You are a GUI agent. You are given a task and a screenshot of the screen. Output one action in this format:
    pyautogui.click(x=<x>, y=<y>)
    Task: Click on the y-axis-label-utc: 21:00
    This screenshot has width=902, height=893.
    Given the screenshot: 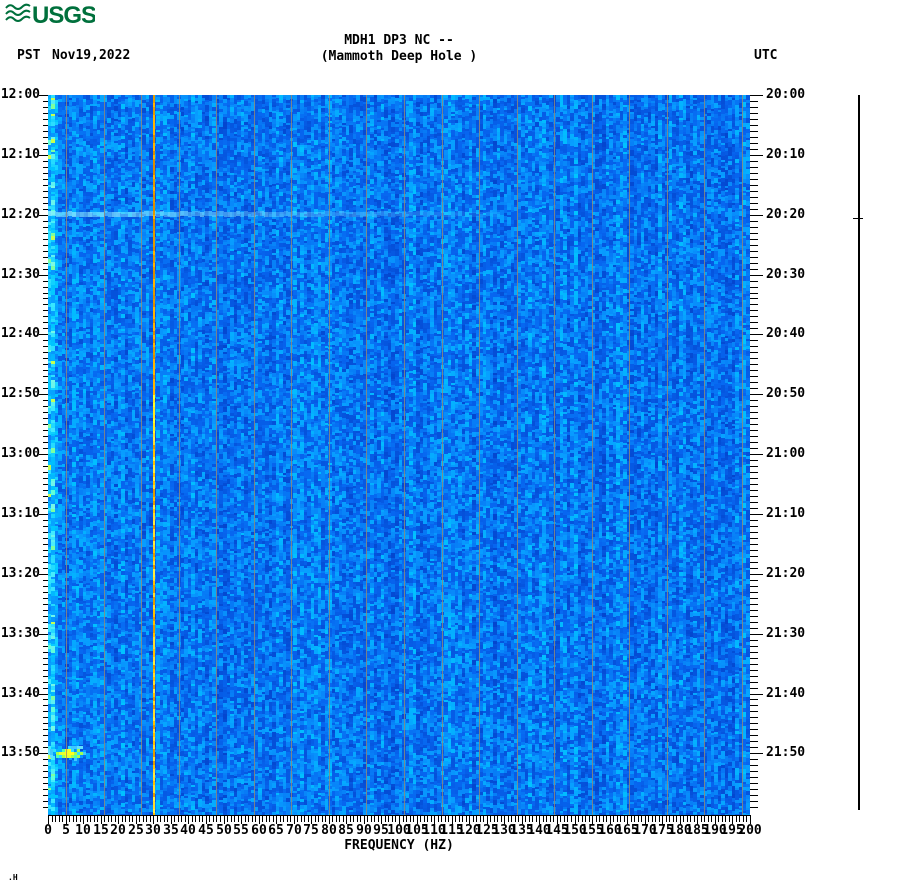 What is the action you would take?
    pyautogui.click(x=786, y=453)
    